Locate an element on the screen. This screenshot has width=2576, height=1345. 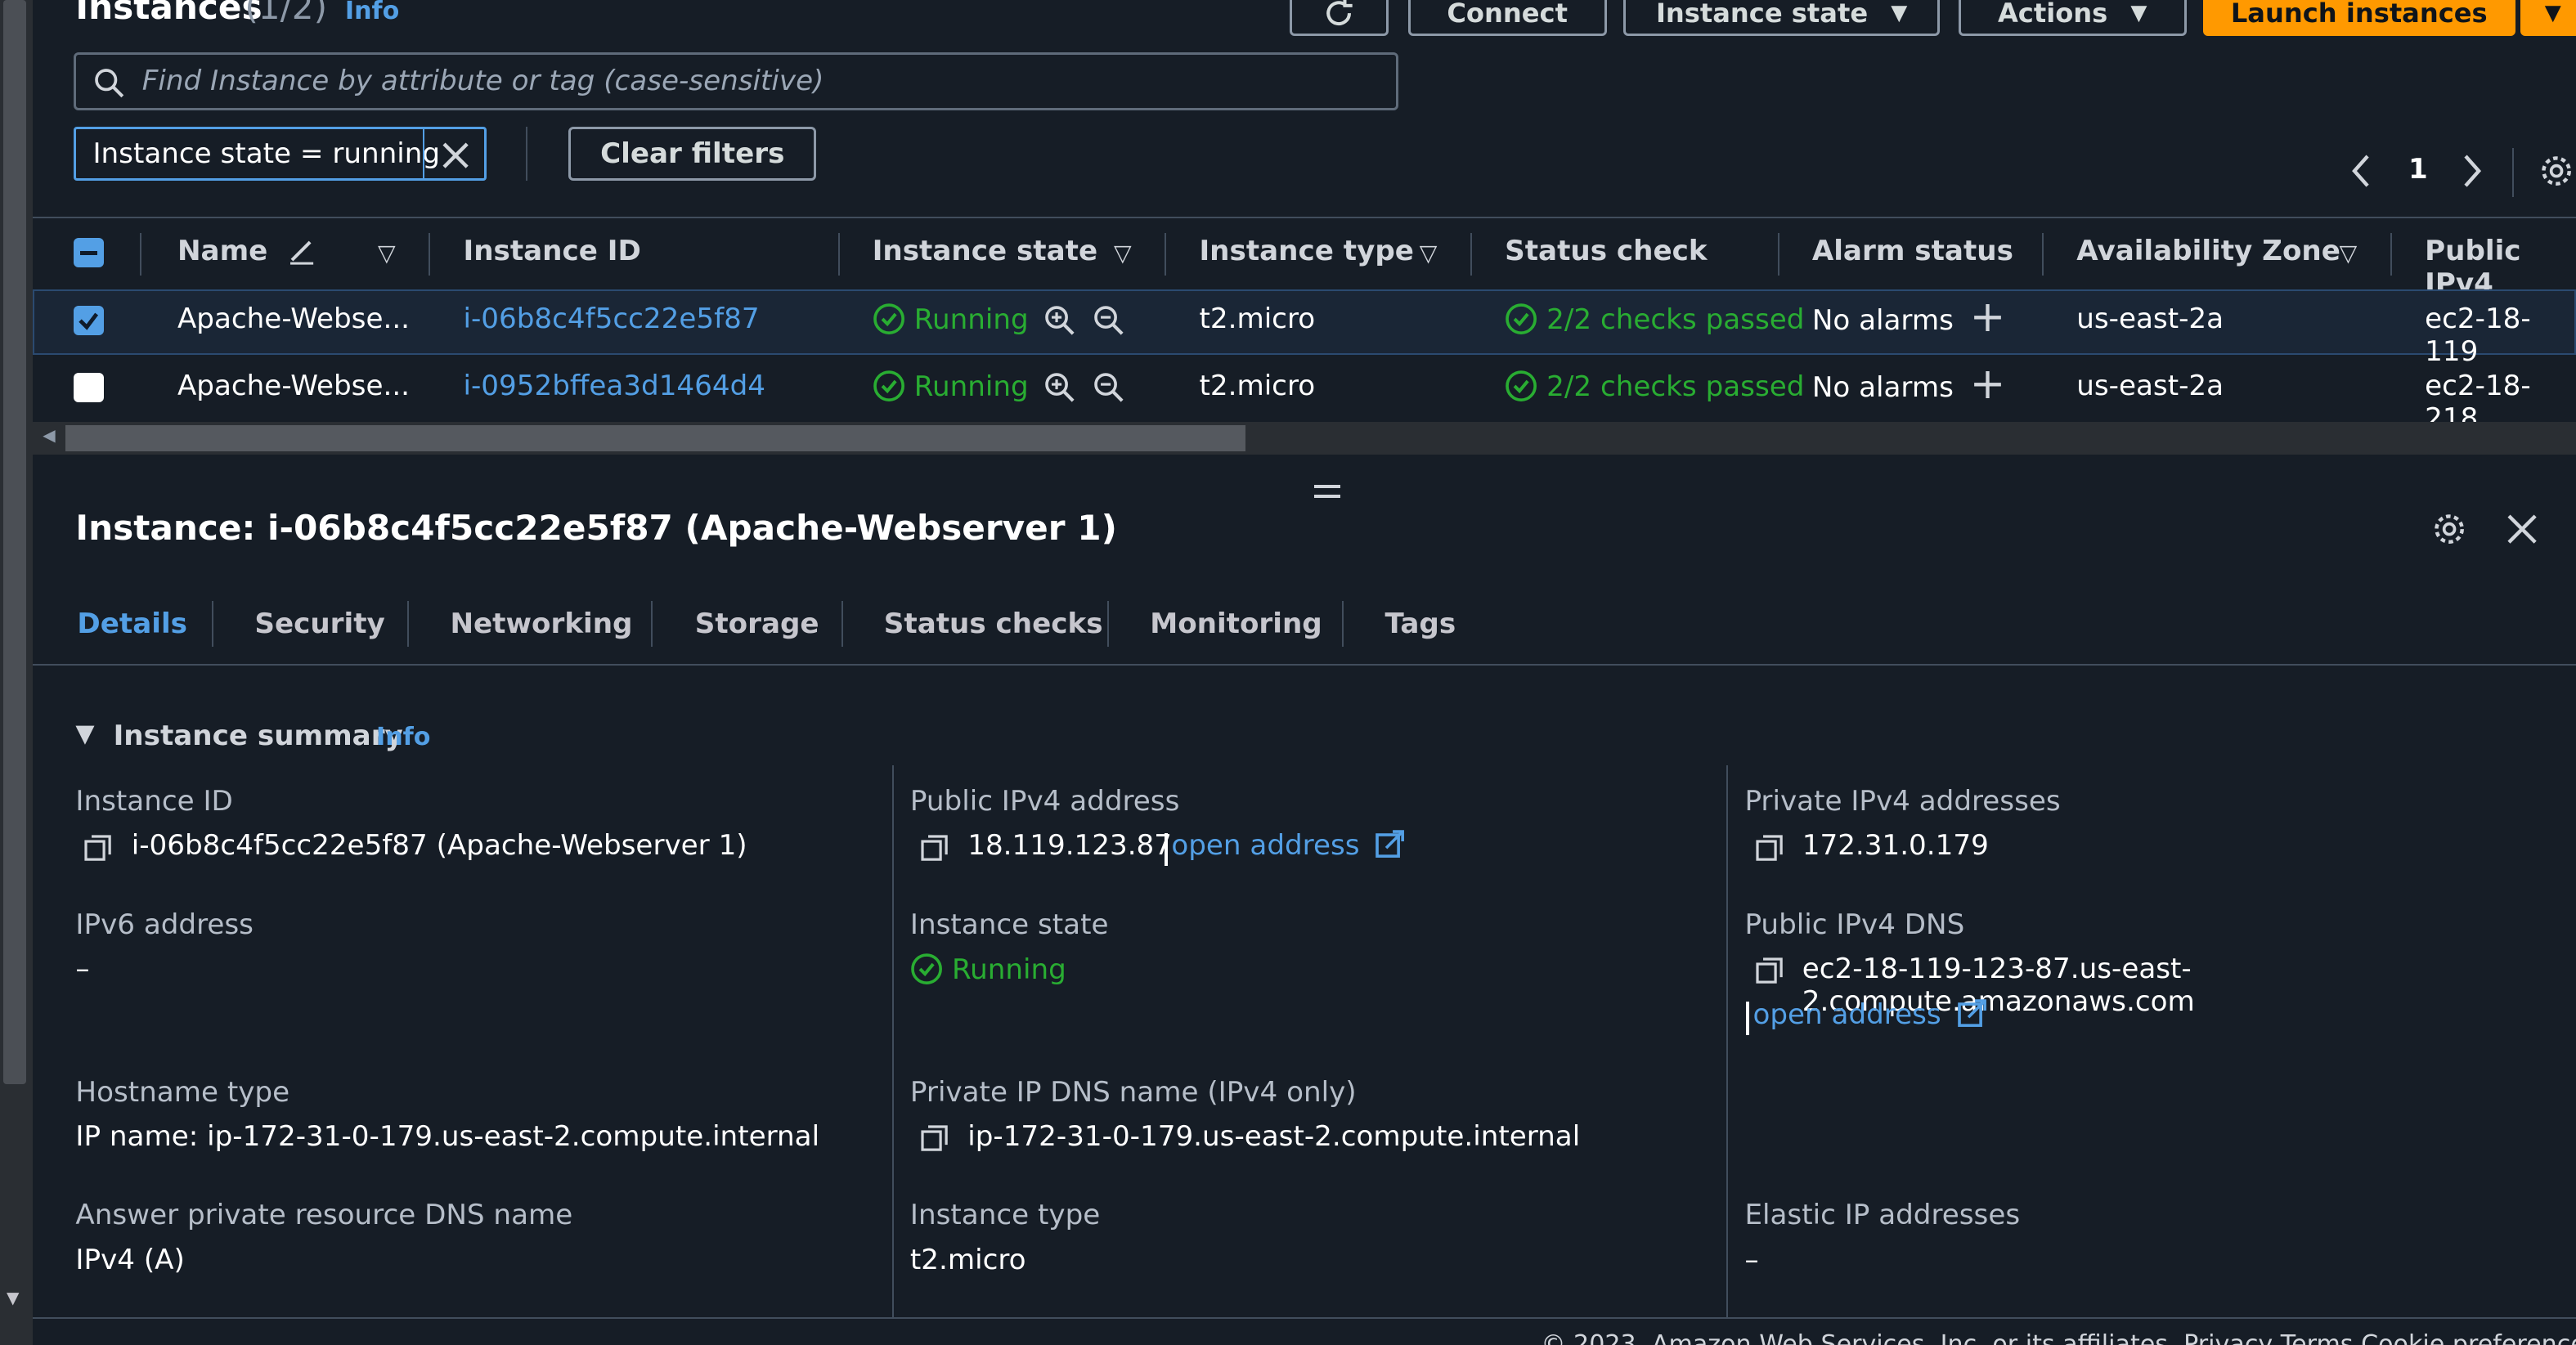
row-instance-id-link: i-0952bffea3d1464d4 is located at coordinates (614, 386).